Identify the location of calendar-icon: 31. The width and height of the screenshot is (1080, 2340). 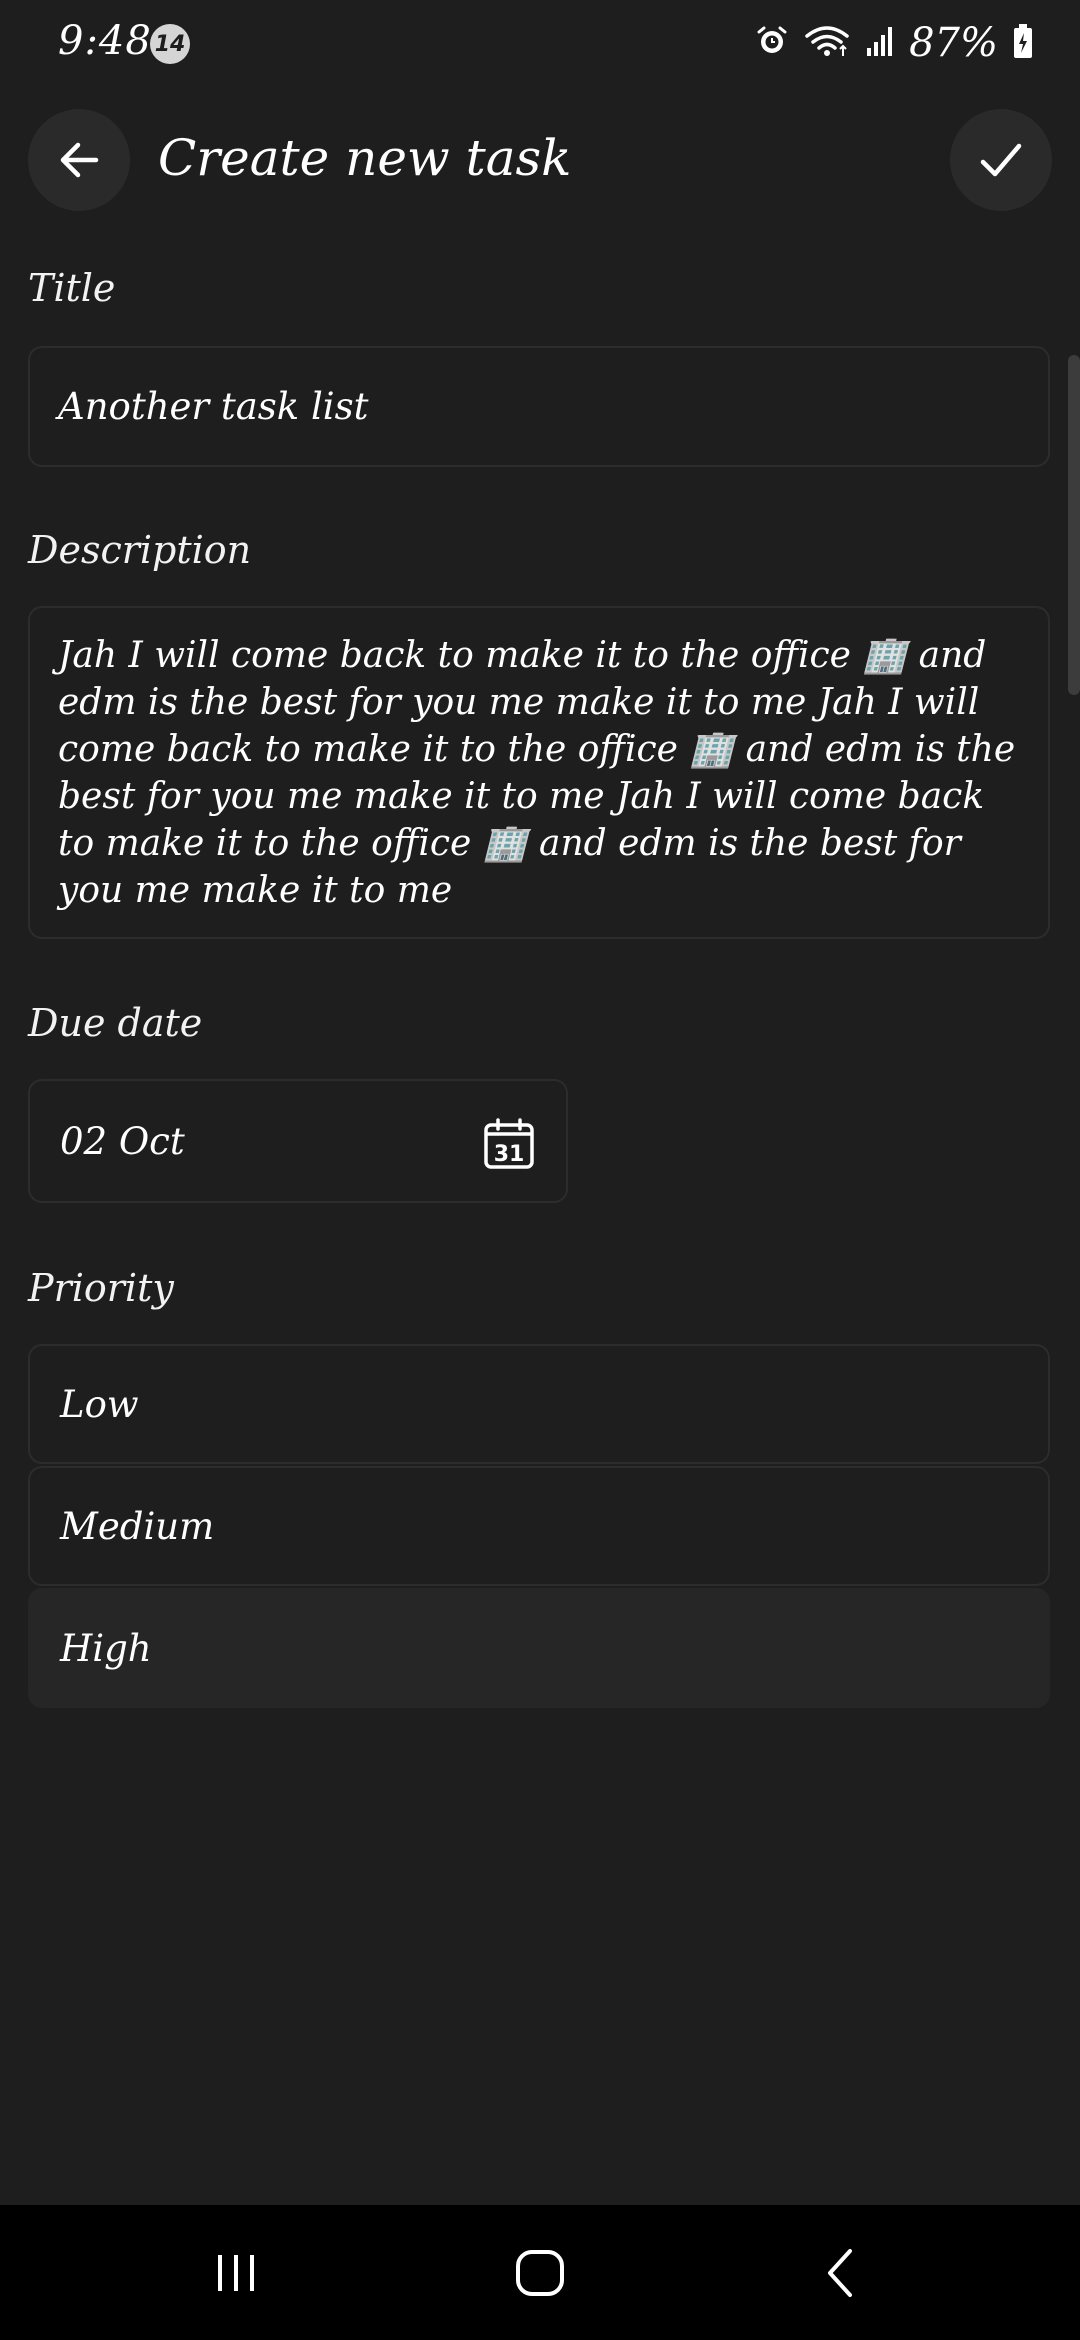
(509, 1146).